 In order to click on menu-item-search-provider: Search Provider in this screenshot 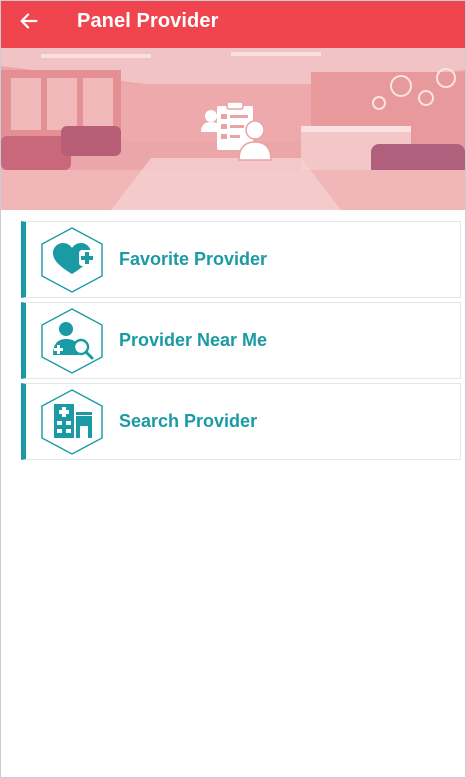, I will do `click(241, 421)`.